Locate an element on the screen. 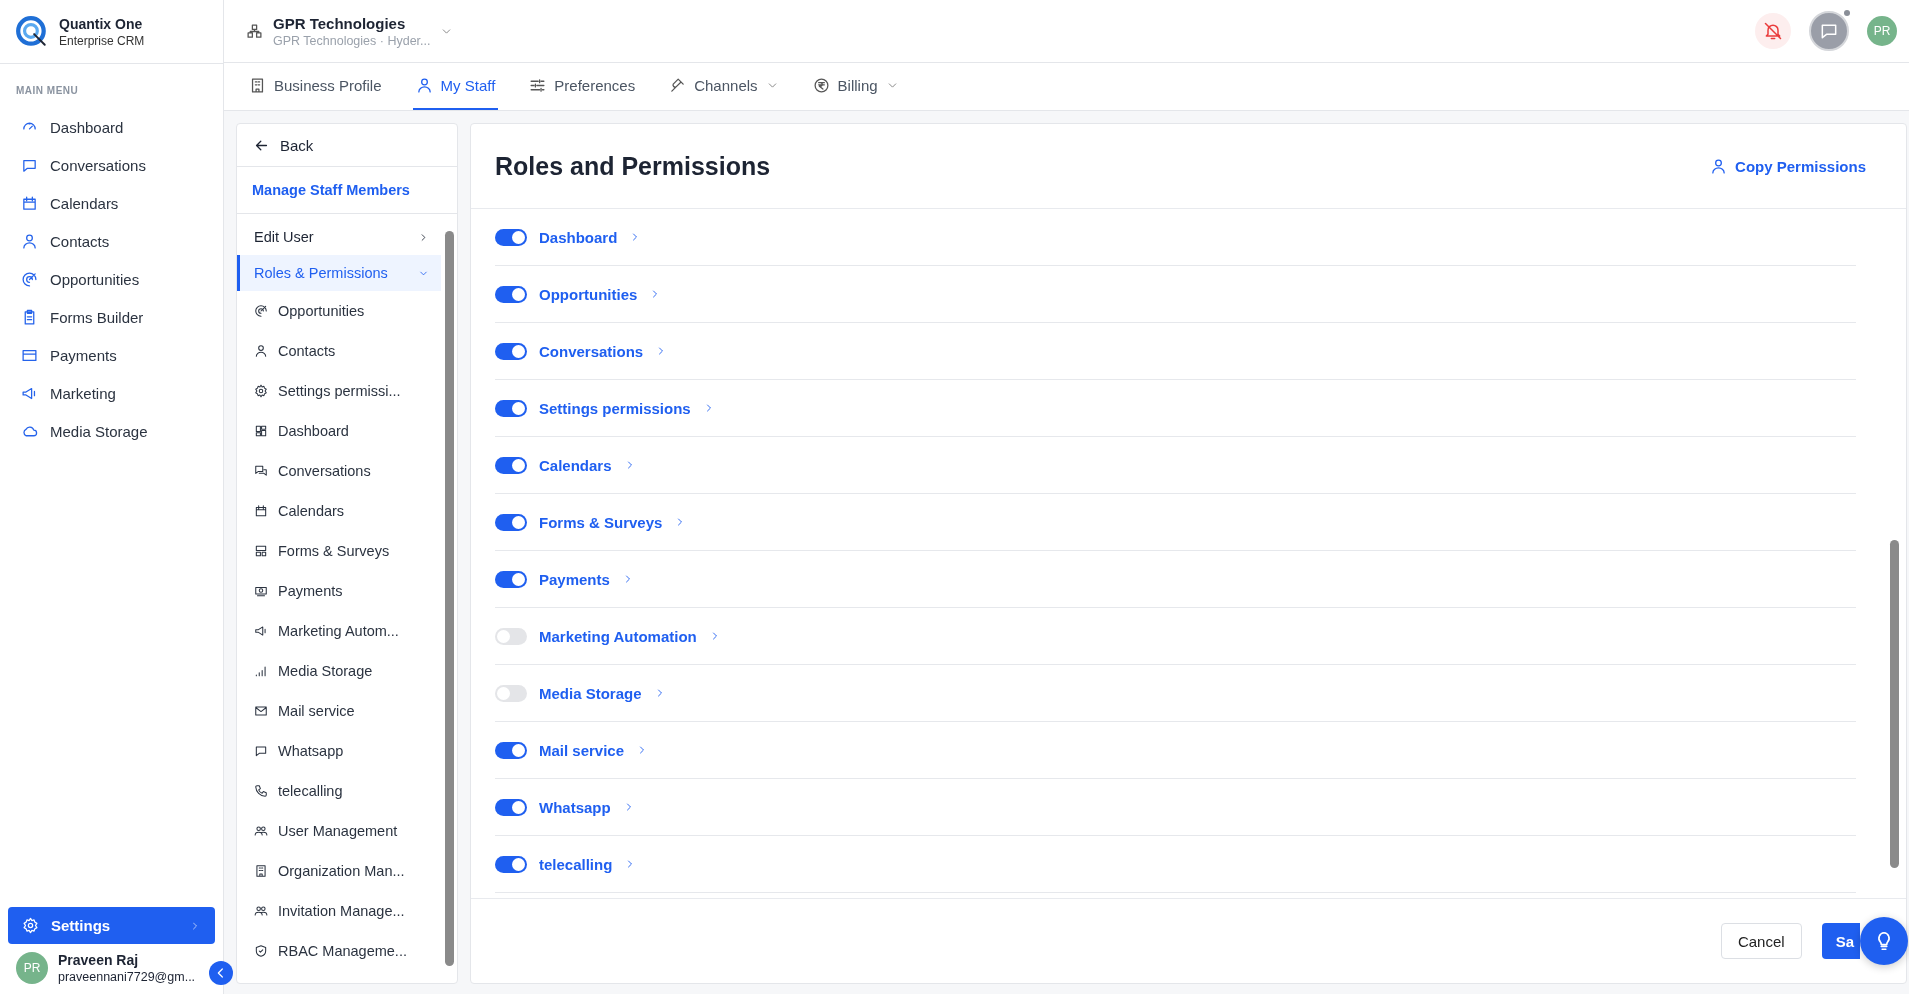  cancel-button: Cancel is located at coordinates (1761, 941).